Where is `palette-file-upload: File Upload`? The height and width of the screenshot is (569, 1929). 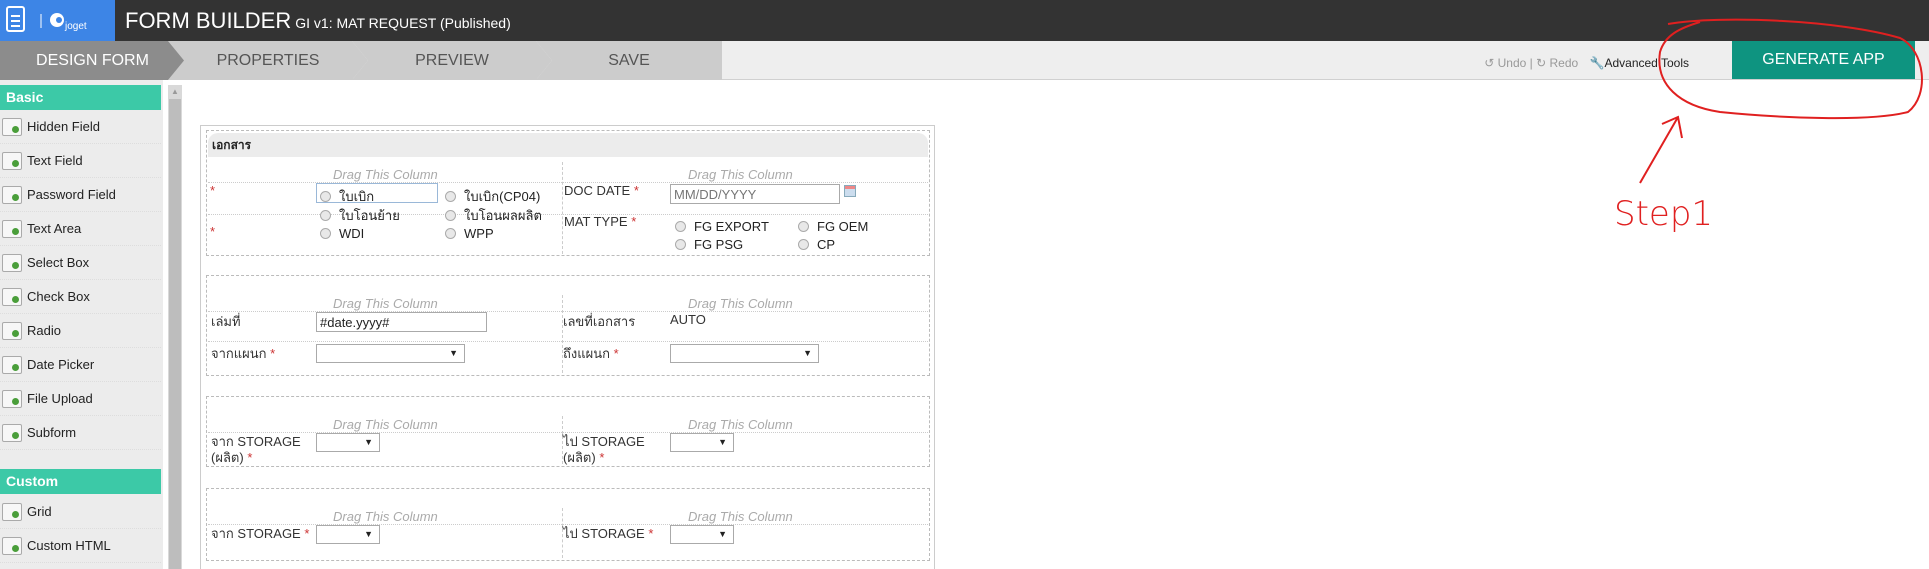
palette-file-upload: File Upload is located at coordinates (80, 399).